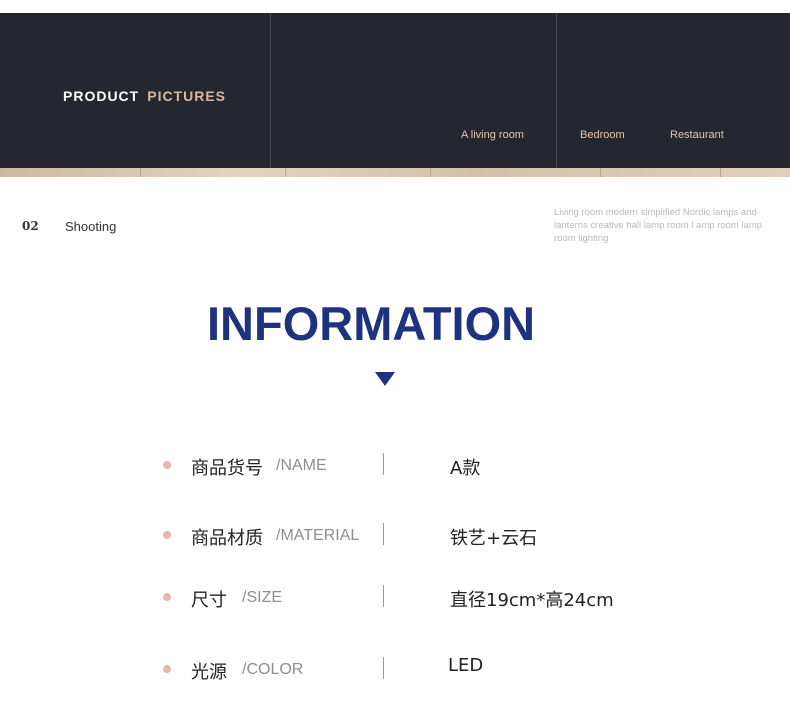 The image size is (790, 714). I want to click on info-row-name: 商品货号 /NAME A款, so click(395, 466).